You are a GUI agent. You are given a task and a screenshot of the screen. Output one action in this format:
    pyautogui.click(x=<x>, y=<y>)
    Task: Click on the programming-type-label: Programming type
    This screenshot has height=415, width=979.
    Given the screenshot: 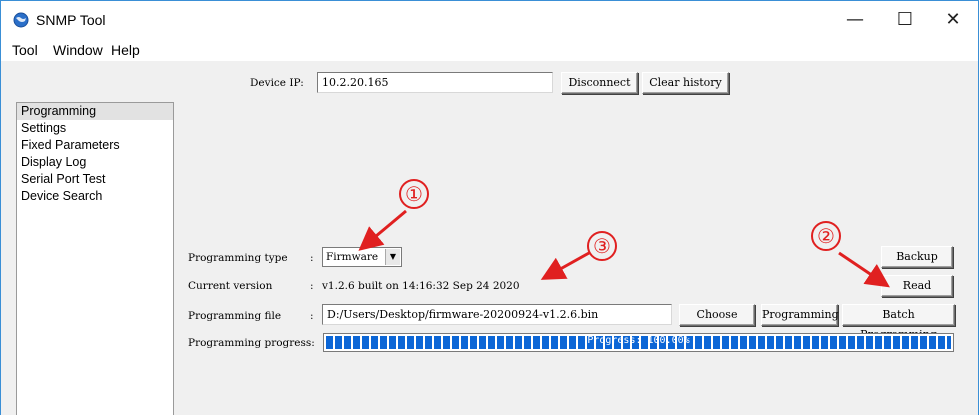 What is the action you would take?
    pyautogui.click(x=238, y=258)
    